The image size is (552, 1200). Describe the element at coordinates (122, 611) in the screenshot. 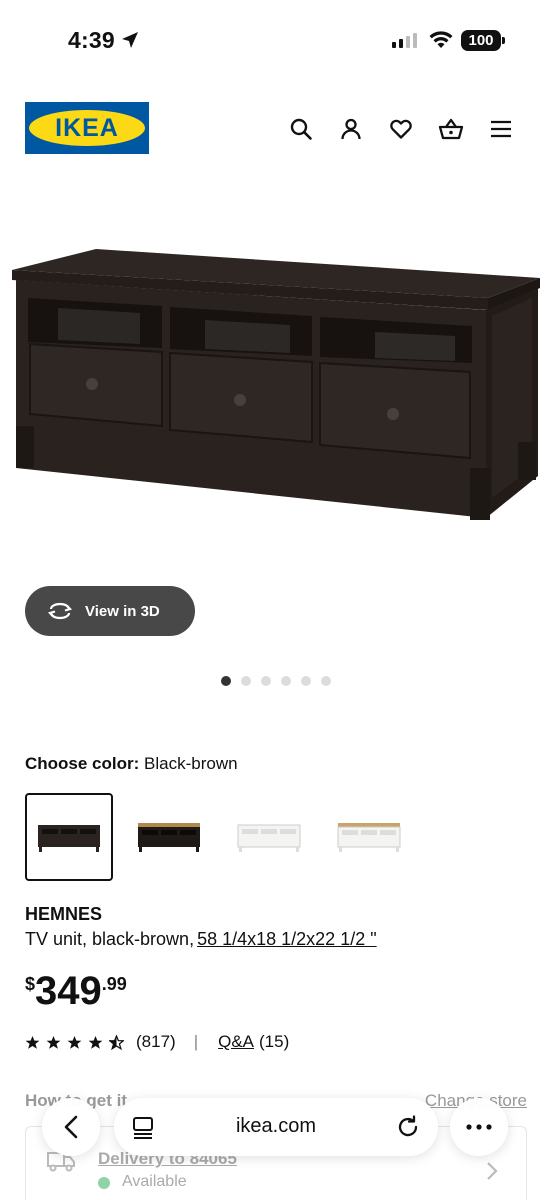

I see `view-in-3d-label: View in 3D` at that location.